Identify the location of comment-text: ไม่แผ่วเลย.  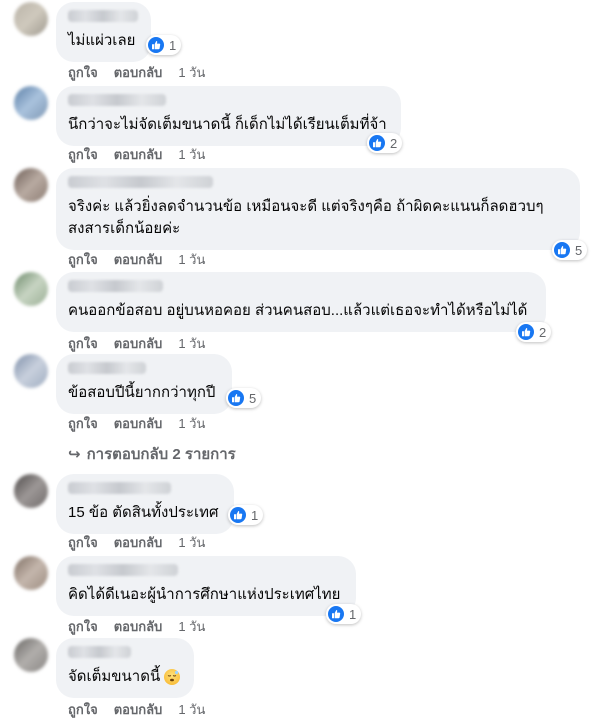
(102, 40).